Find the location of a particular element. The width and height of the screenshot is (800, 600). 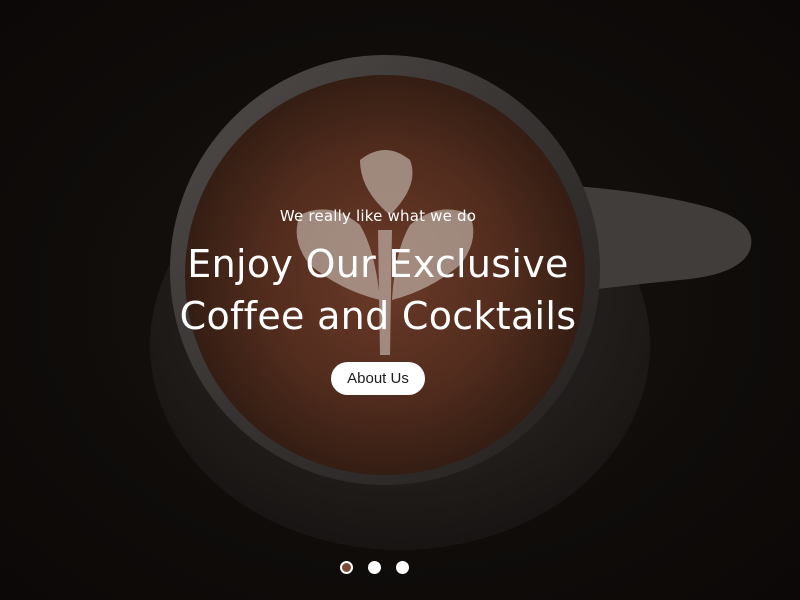

hero-subtitle: We really like what we do is located at coordinates (378, 216).